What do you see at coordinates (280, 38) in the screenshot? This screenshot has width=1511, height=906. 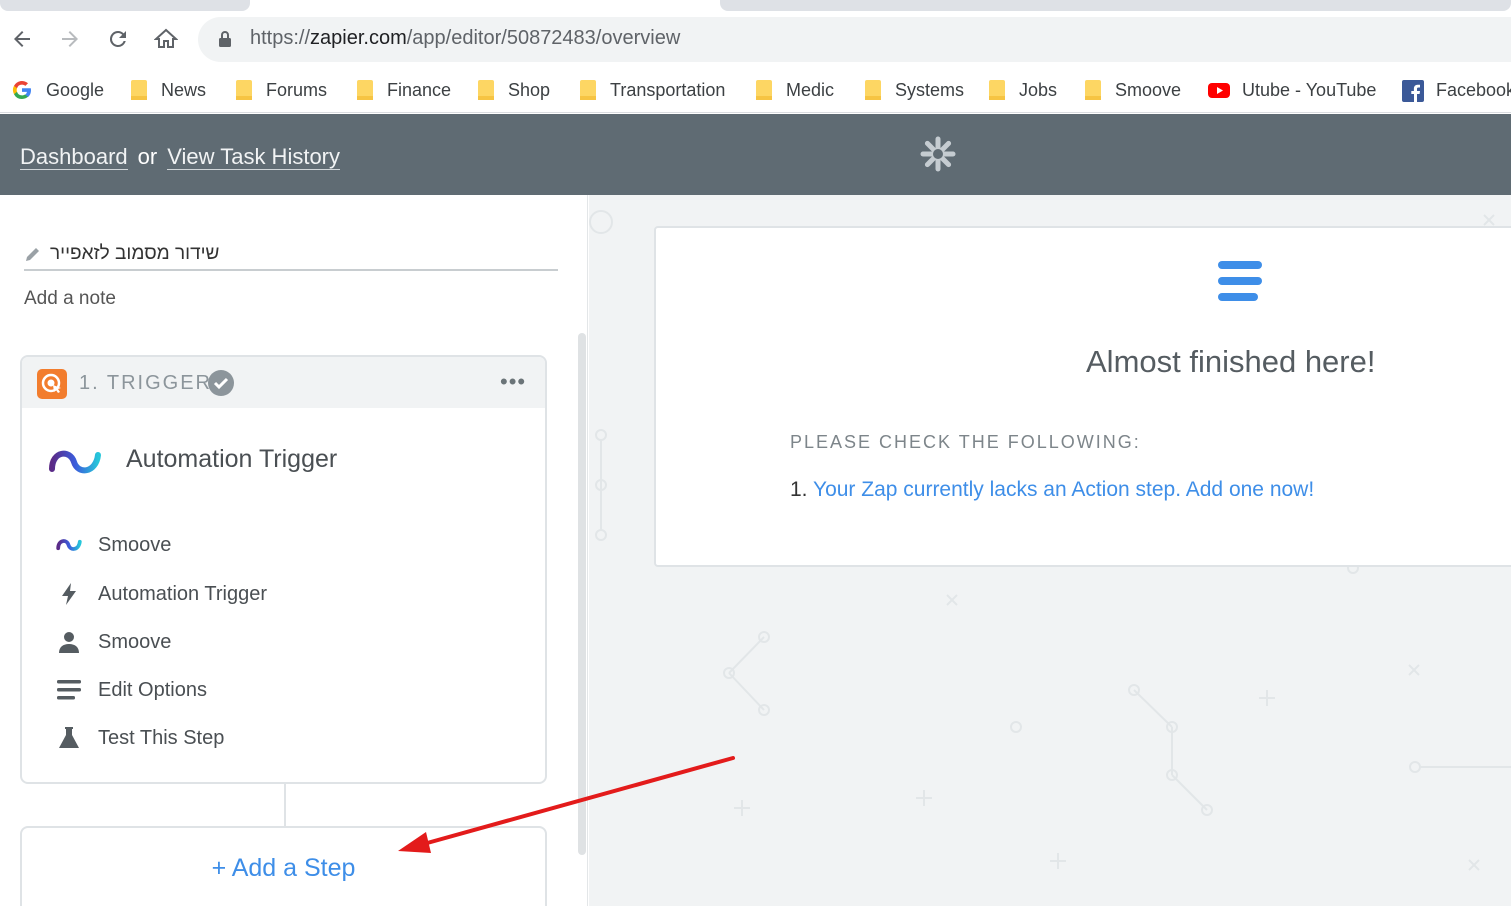 I see `url-prefix: https://` at bounding box center [280, 38].